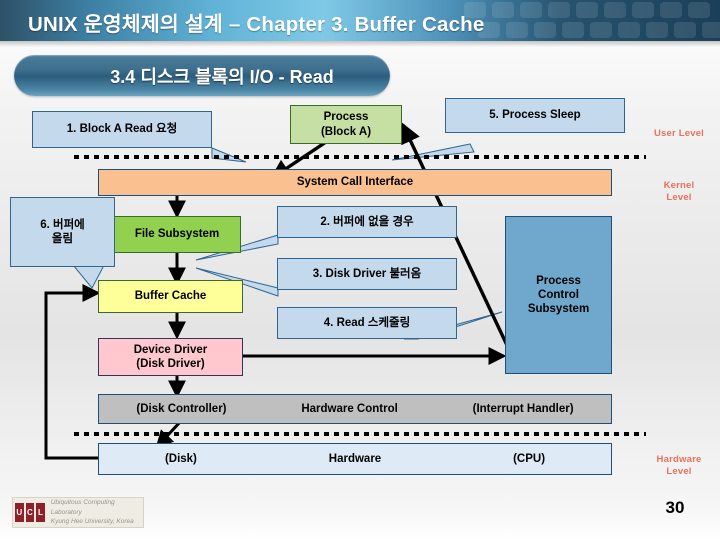  Describe the element at coordinates (360, 157) in the screenshot. I see `user-kernel-separator` at that location.